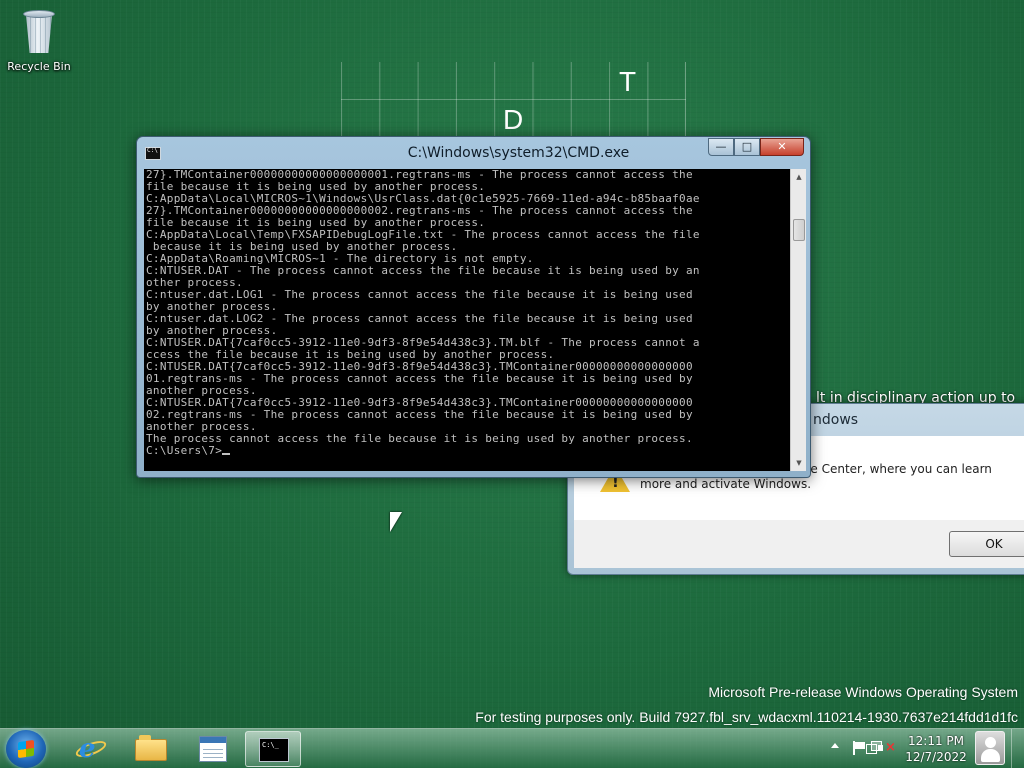  I want to click on scroll-down-icon: ▼, so click(799, 463).